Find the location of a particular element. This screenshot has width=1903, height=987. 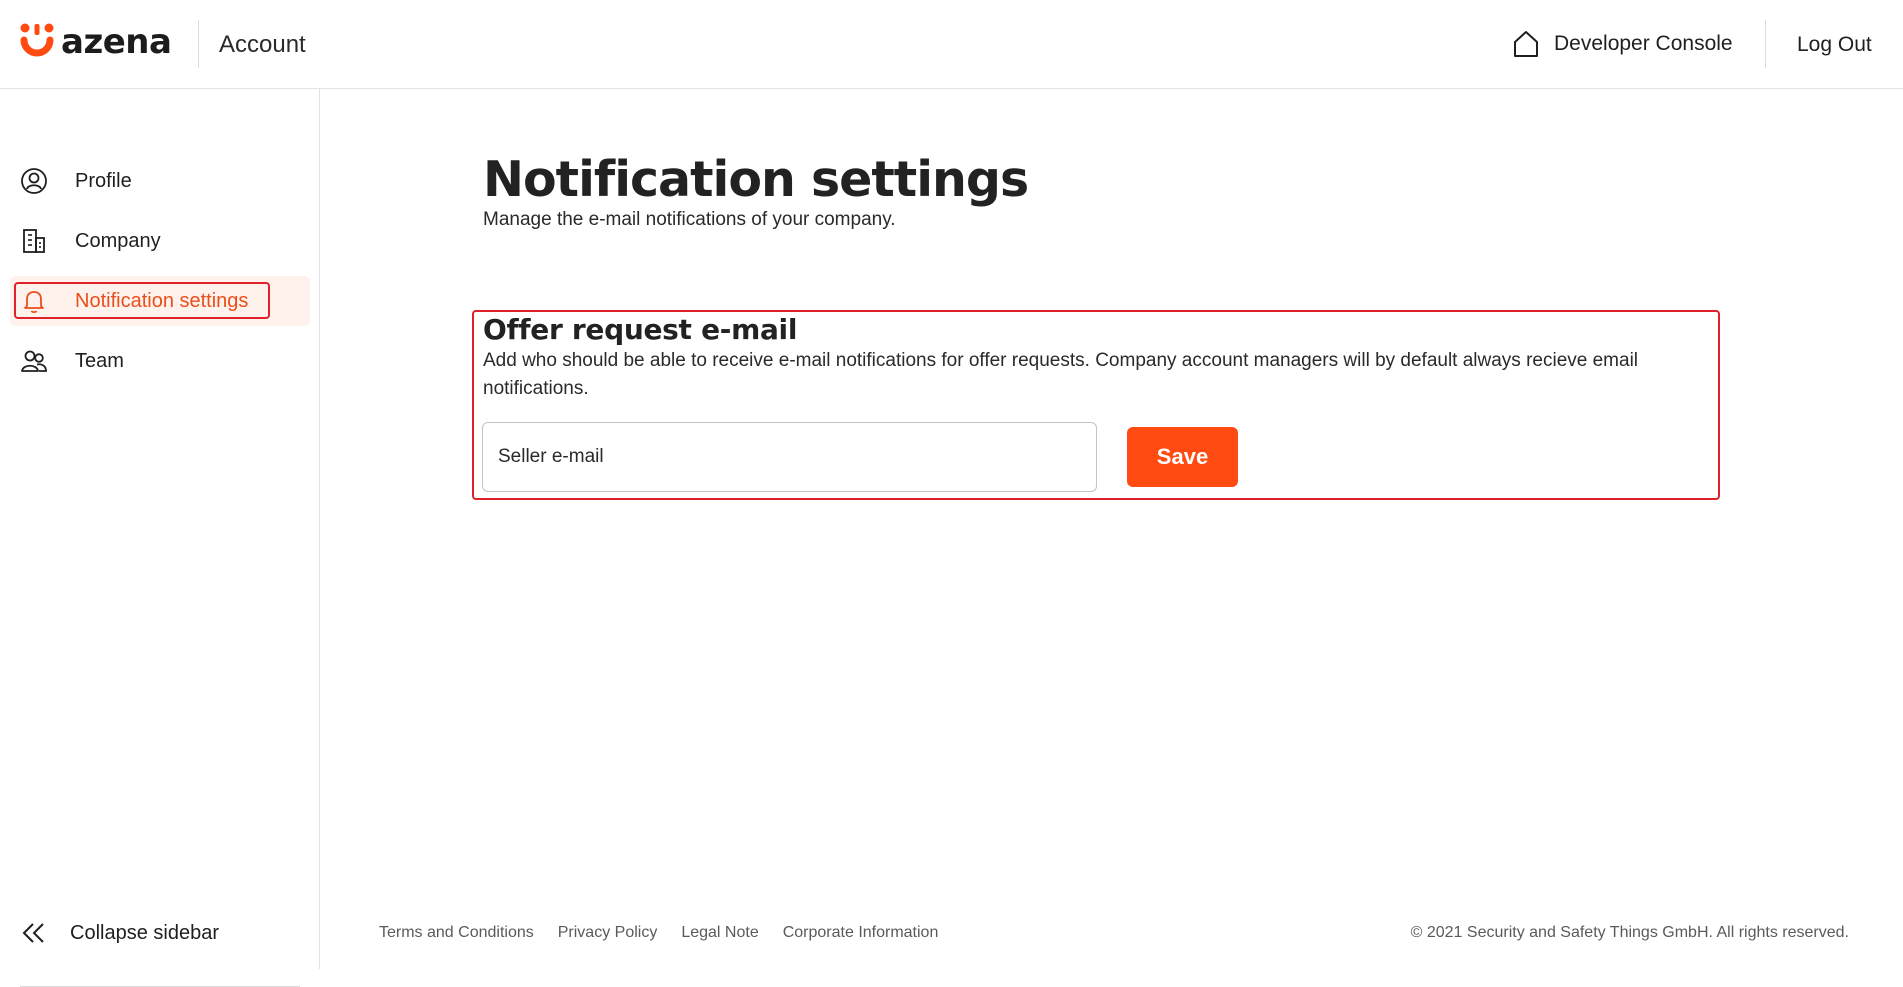

team-icon is located at coordinates (34, 361).